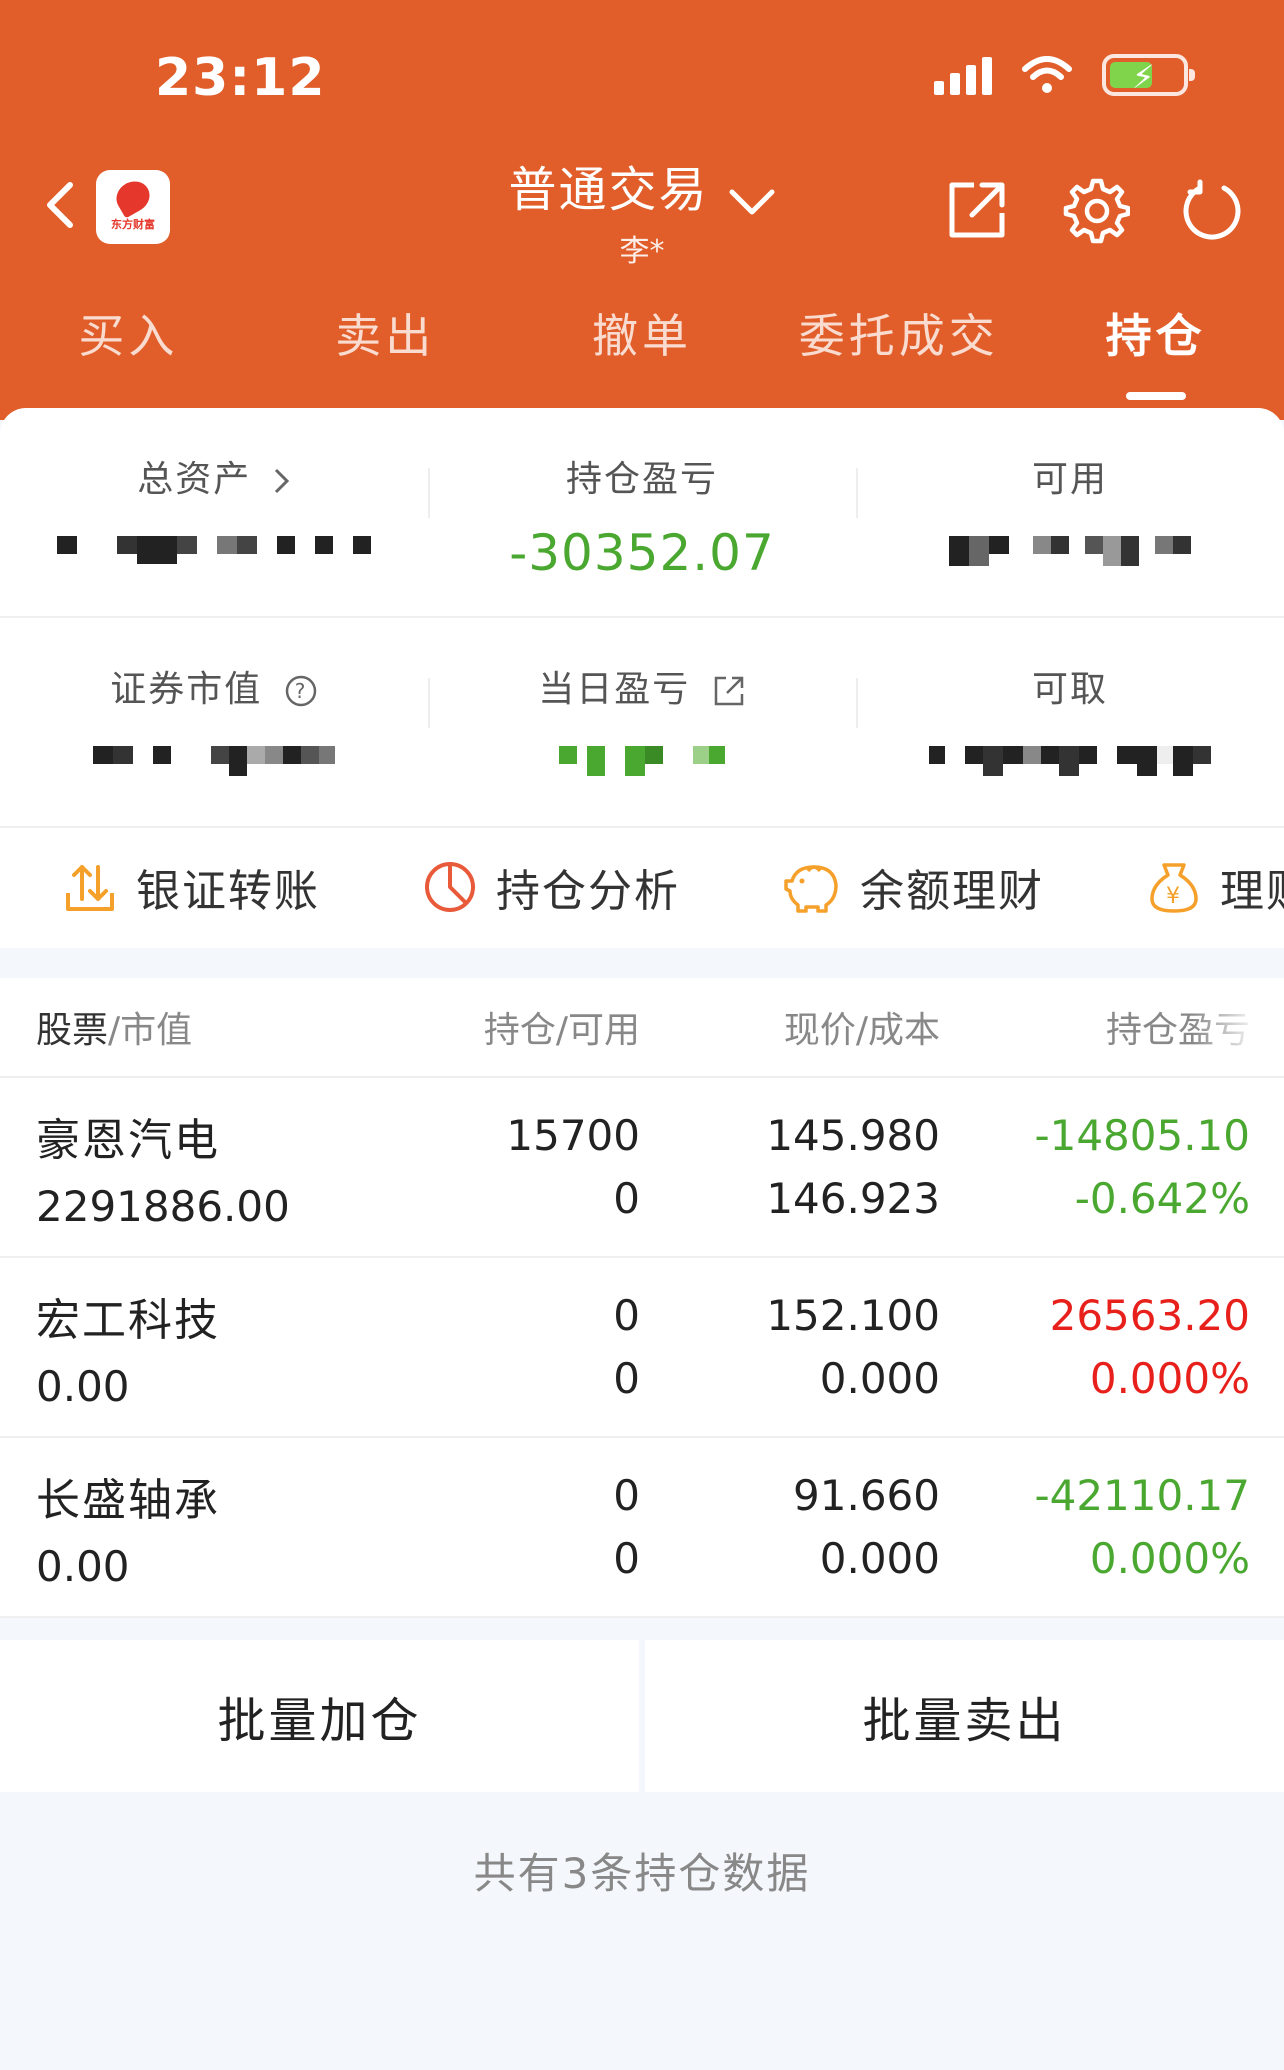  Describe the element at coordinates (853, 1315) in the screenshot. I see `current-price: 152.100` at that location.